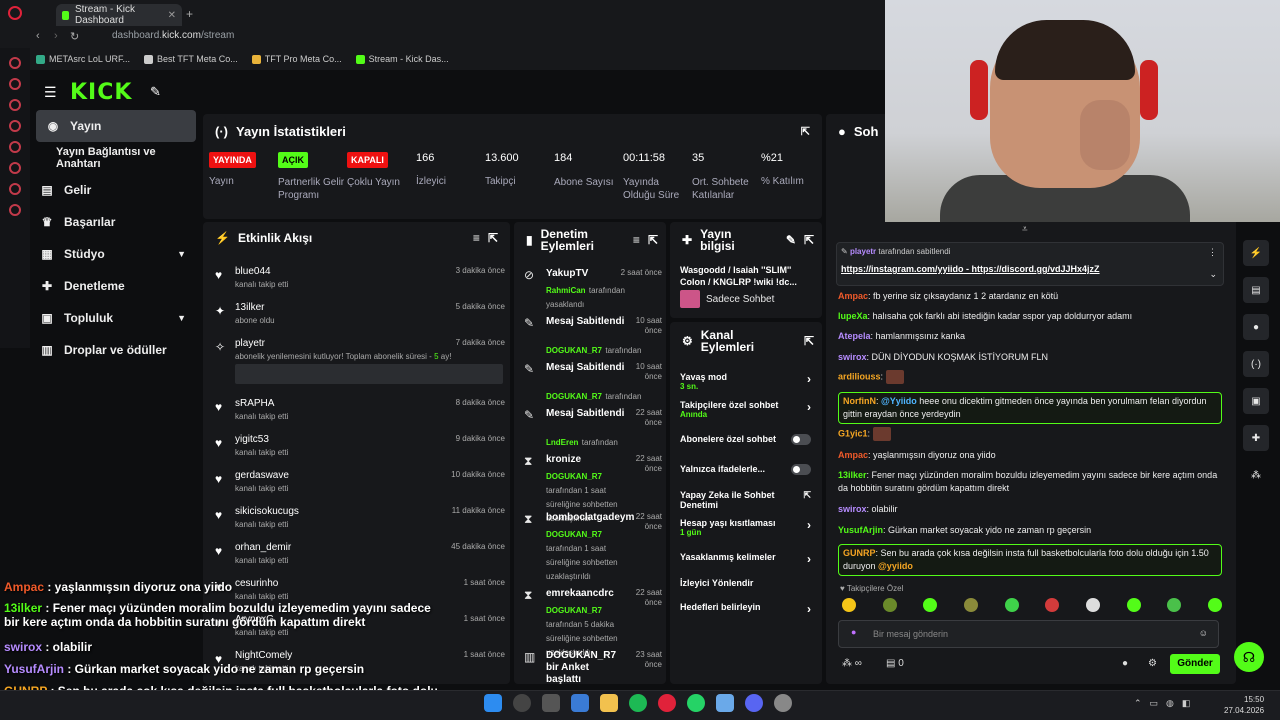 This screenshot has height=720, width=1280. Describe the element at coordinates (155, 92) in the screenshot. I see `pin-icon: ✎` at that location.